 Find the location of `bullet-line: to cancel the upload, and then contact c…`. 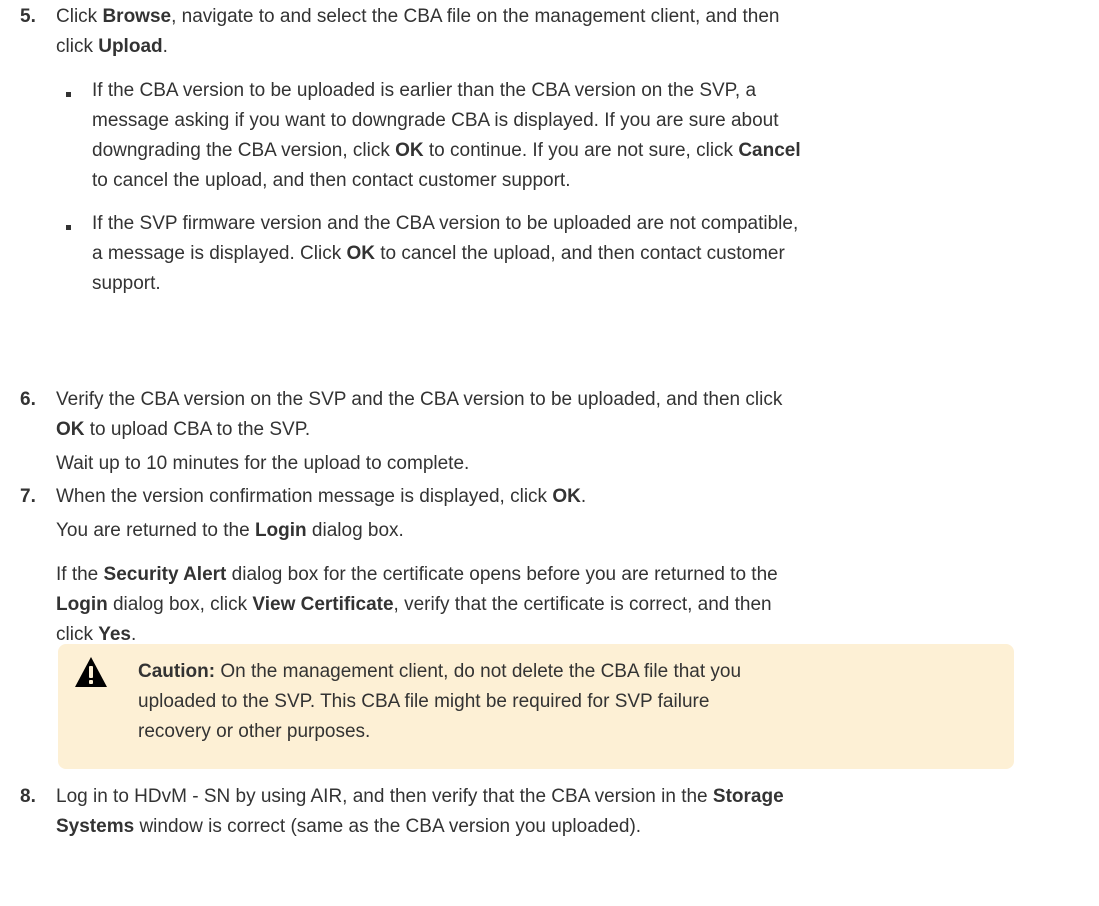

bullet-line: to cancel the upload, and then contact c… is located at coordinates (586, 181).